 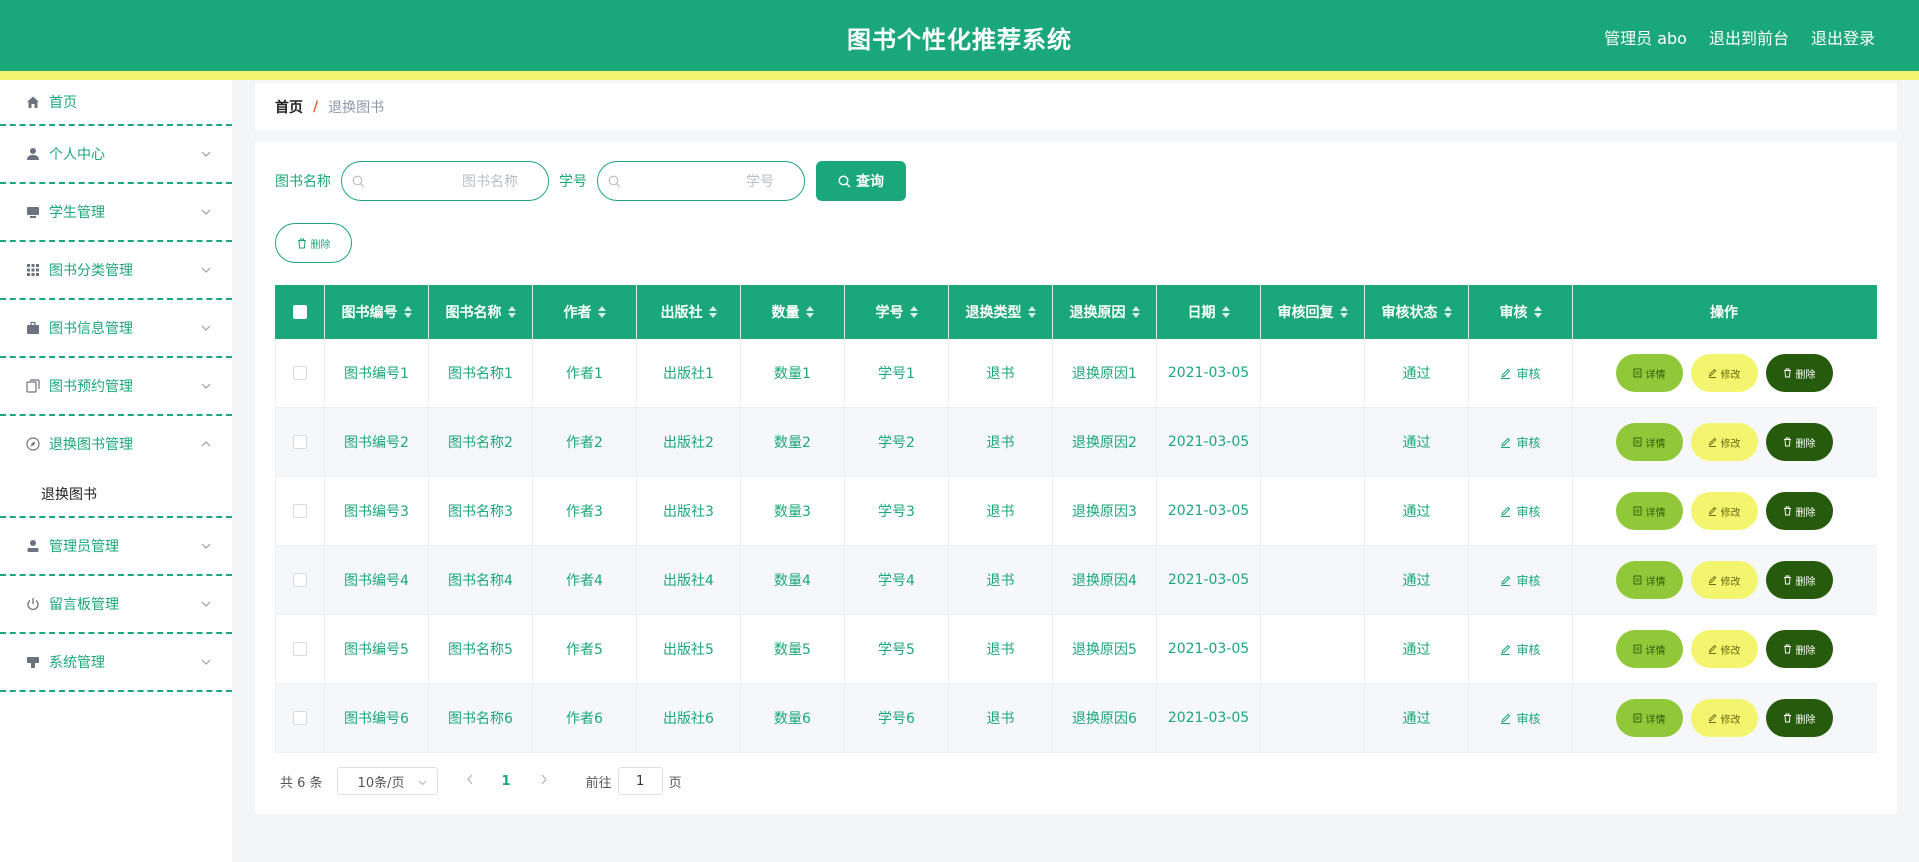 What do you see at coordinates (313, 243) in the screenshot?
I see `batch-delete-button: 删除` at bounding box center [313, 243].